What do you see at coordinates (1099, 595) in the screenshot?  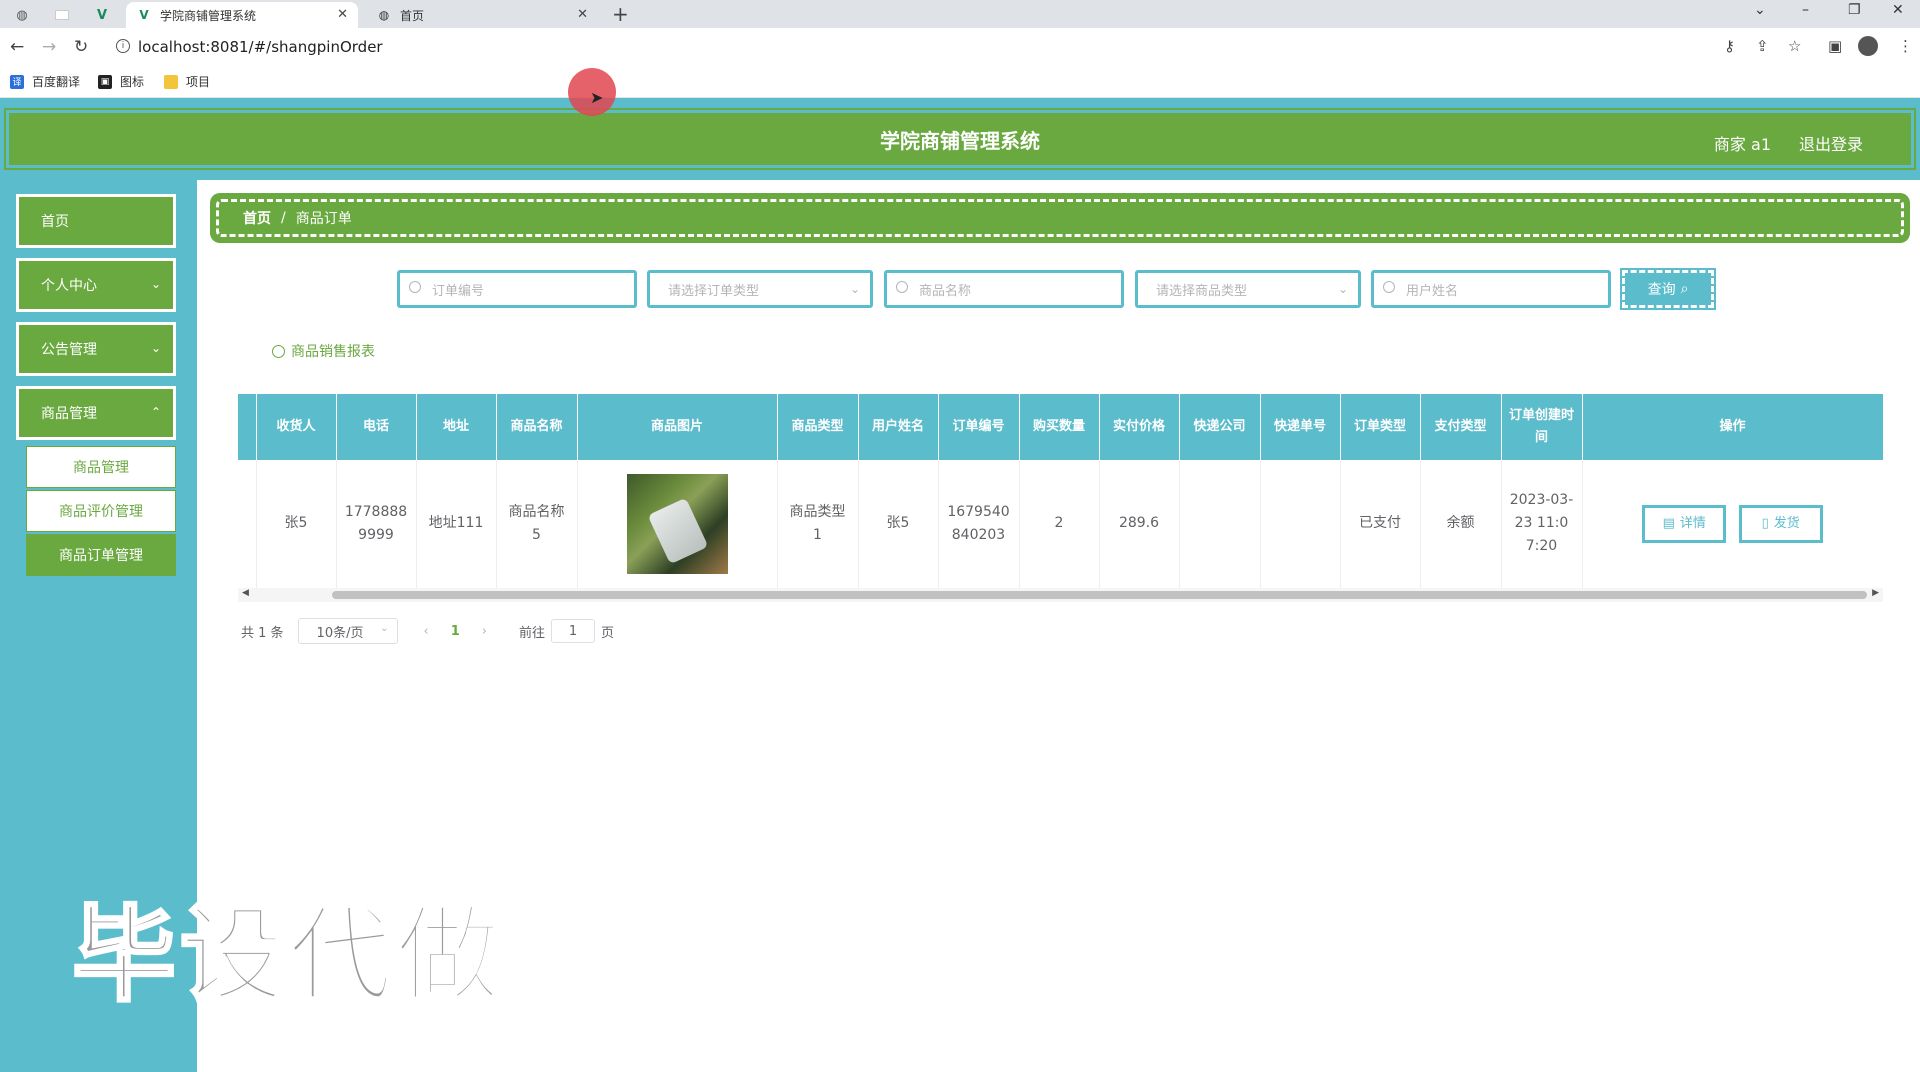 I see `scrollbar-thumb` at bounding box center [1099, 595].